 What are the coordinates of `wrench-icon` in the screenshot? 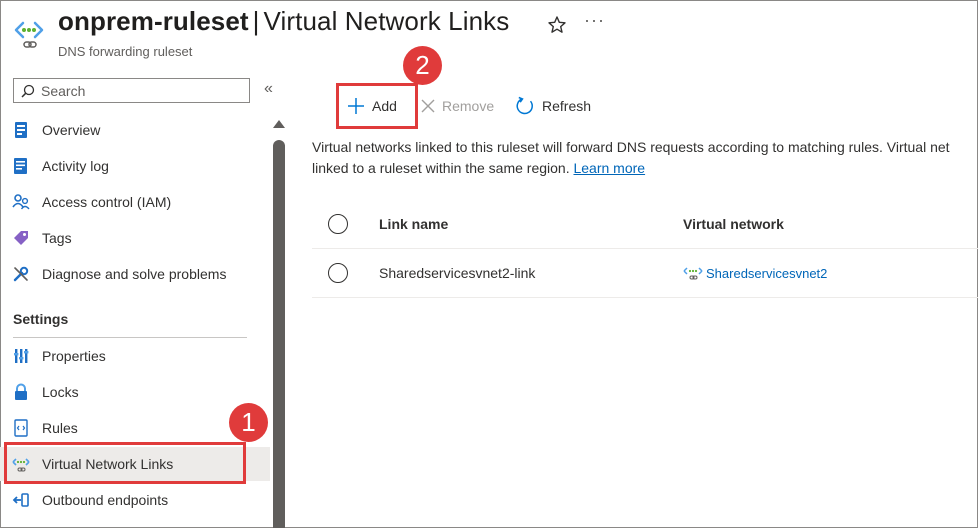 It's located at (21, 274).